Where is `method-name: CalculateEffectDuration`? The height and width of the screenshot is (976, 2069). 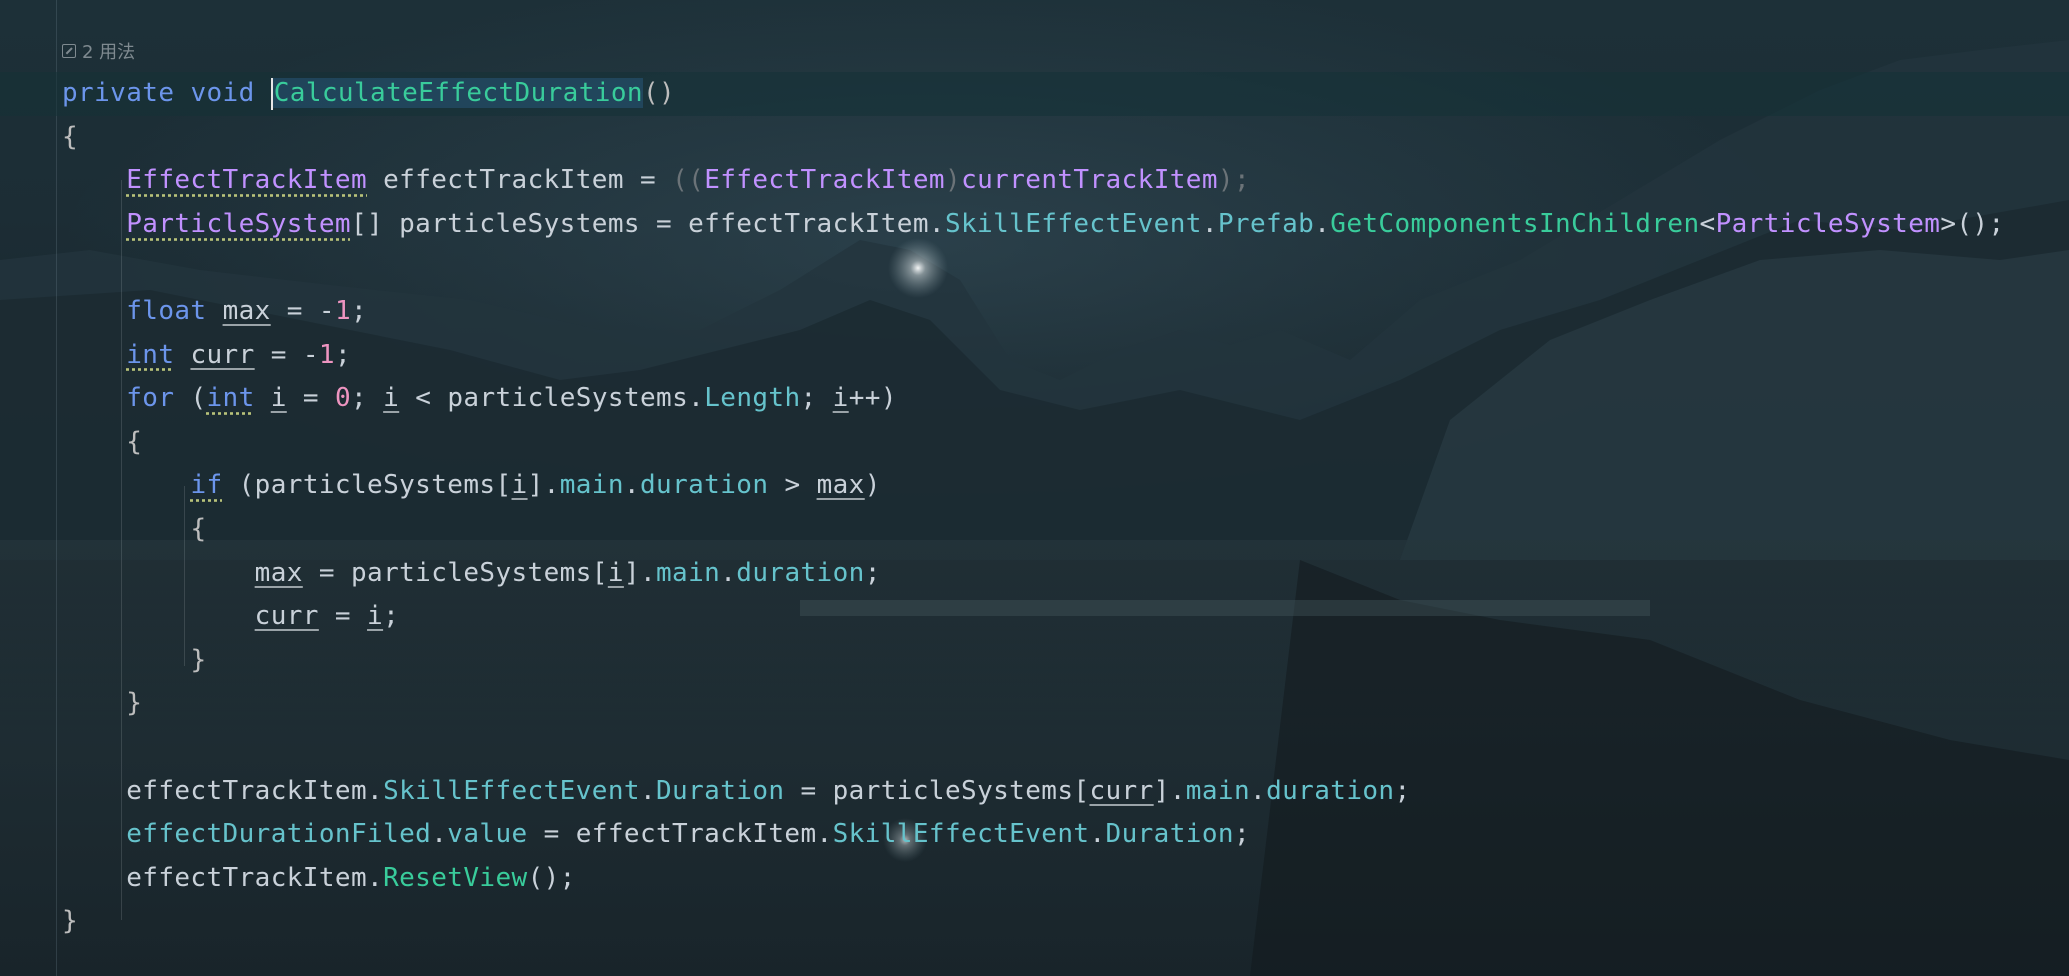 method-name: CalculateEffectDuration is located at coordinates (458, 93).